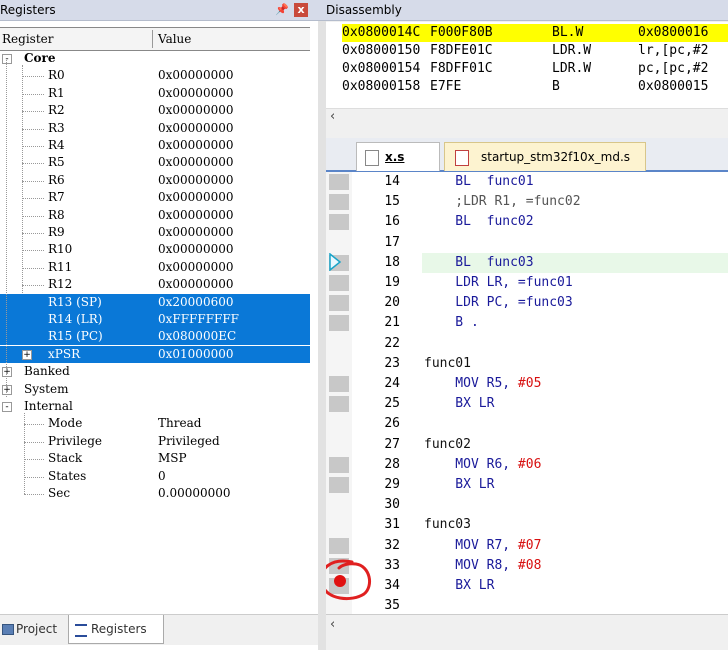  Describe the element at coordinates (155, 371) in the screenshot. I see `tree-node-banked: Banked` at that location.